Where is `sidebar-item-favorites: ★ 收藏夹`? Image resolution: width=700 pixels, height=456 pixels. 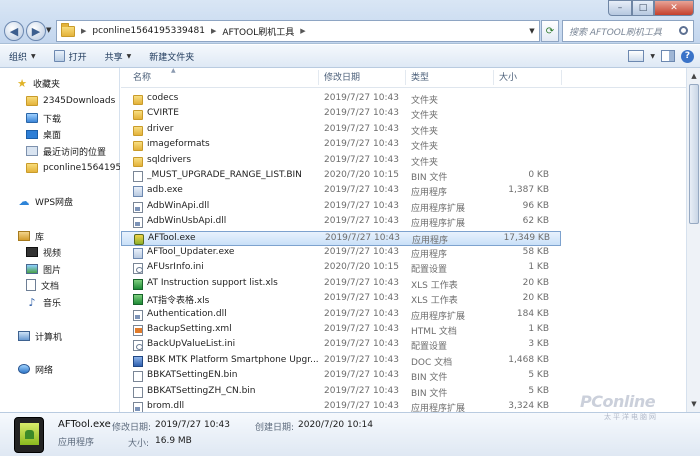 sidebar-item-favorites: ★ 收藏夹 is located at coordinates (76, 83).